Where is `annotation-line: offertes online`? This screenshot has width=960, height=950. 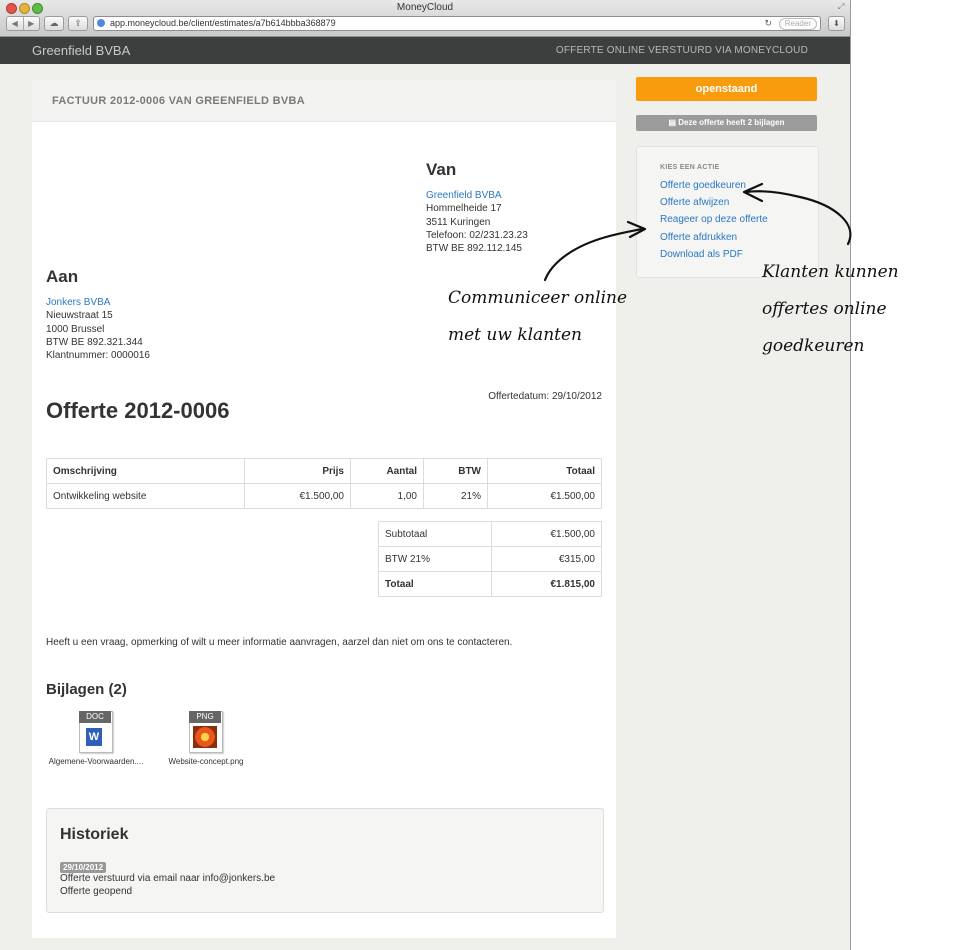 annotation-line: offertes online is located at coordinates (824, 309).